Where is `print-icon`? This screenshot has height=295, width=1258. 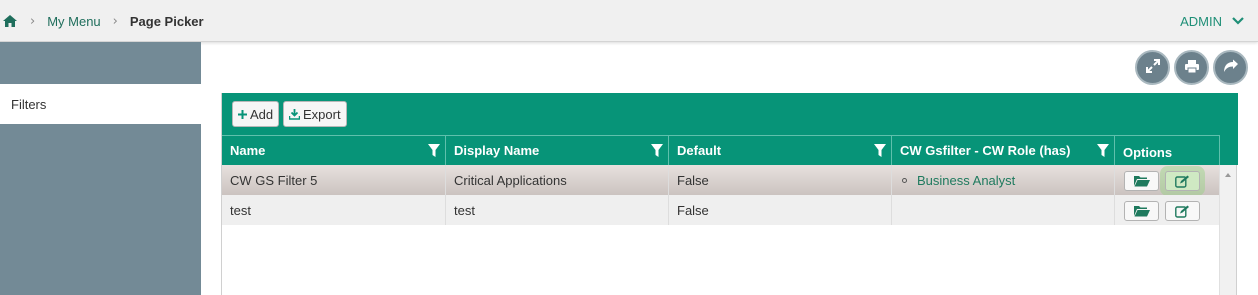
print-icon is located at coordinates (1192, 68).